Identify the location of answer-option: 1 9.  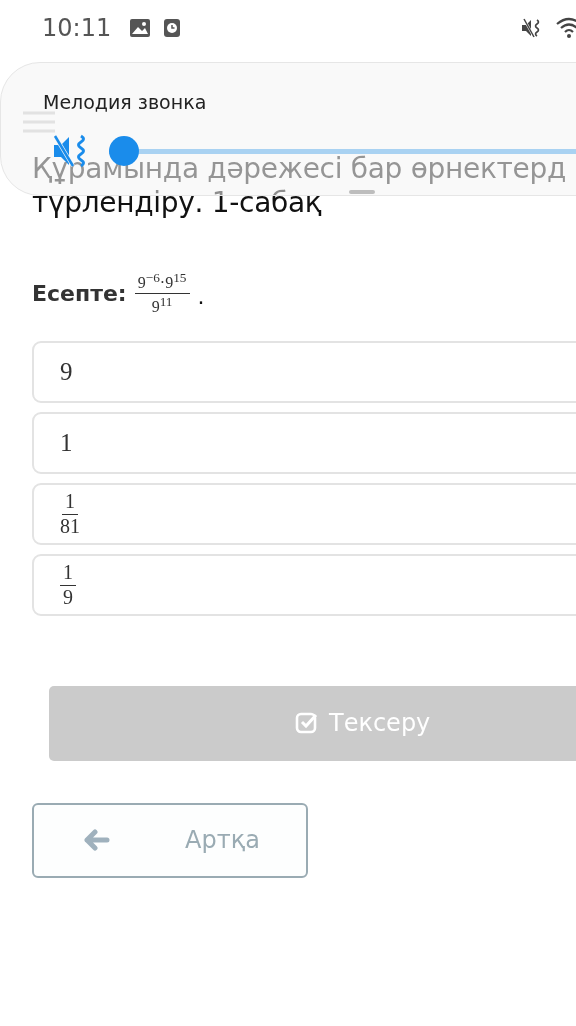
(304, 584).